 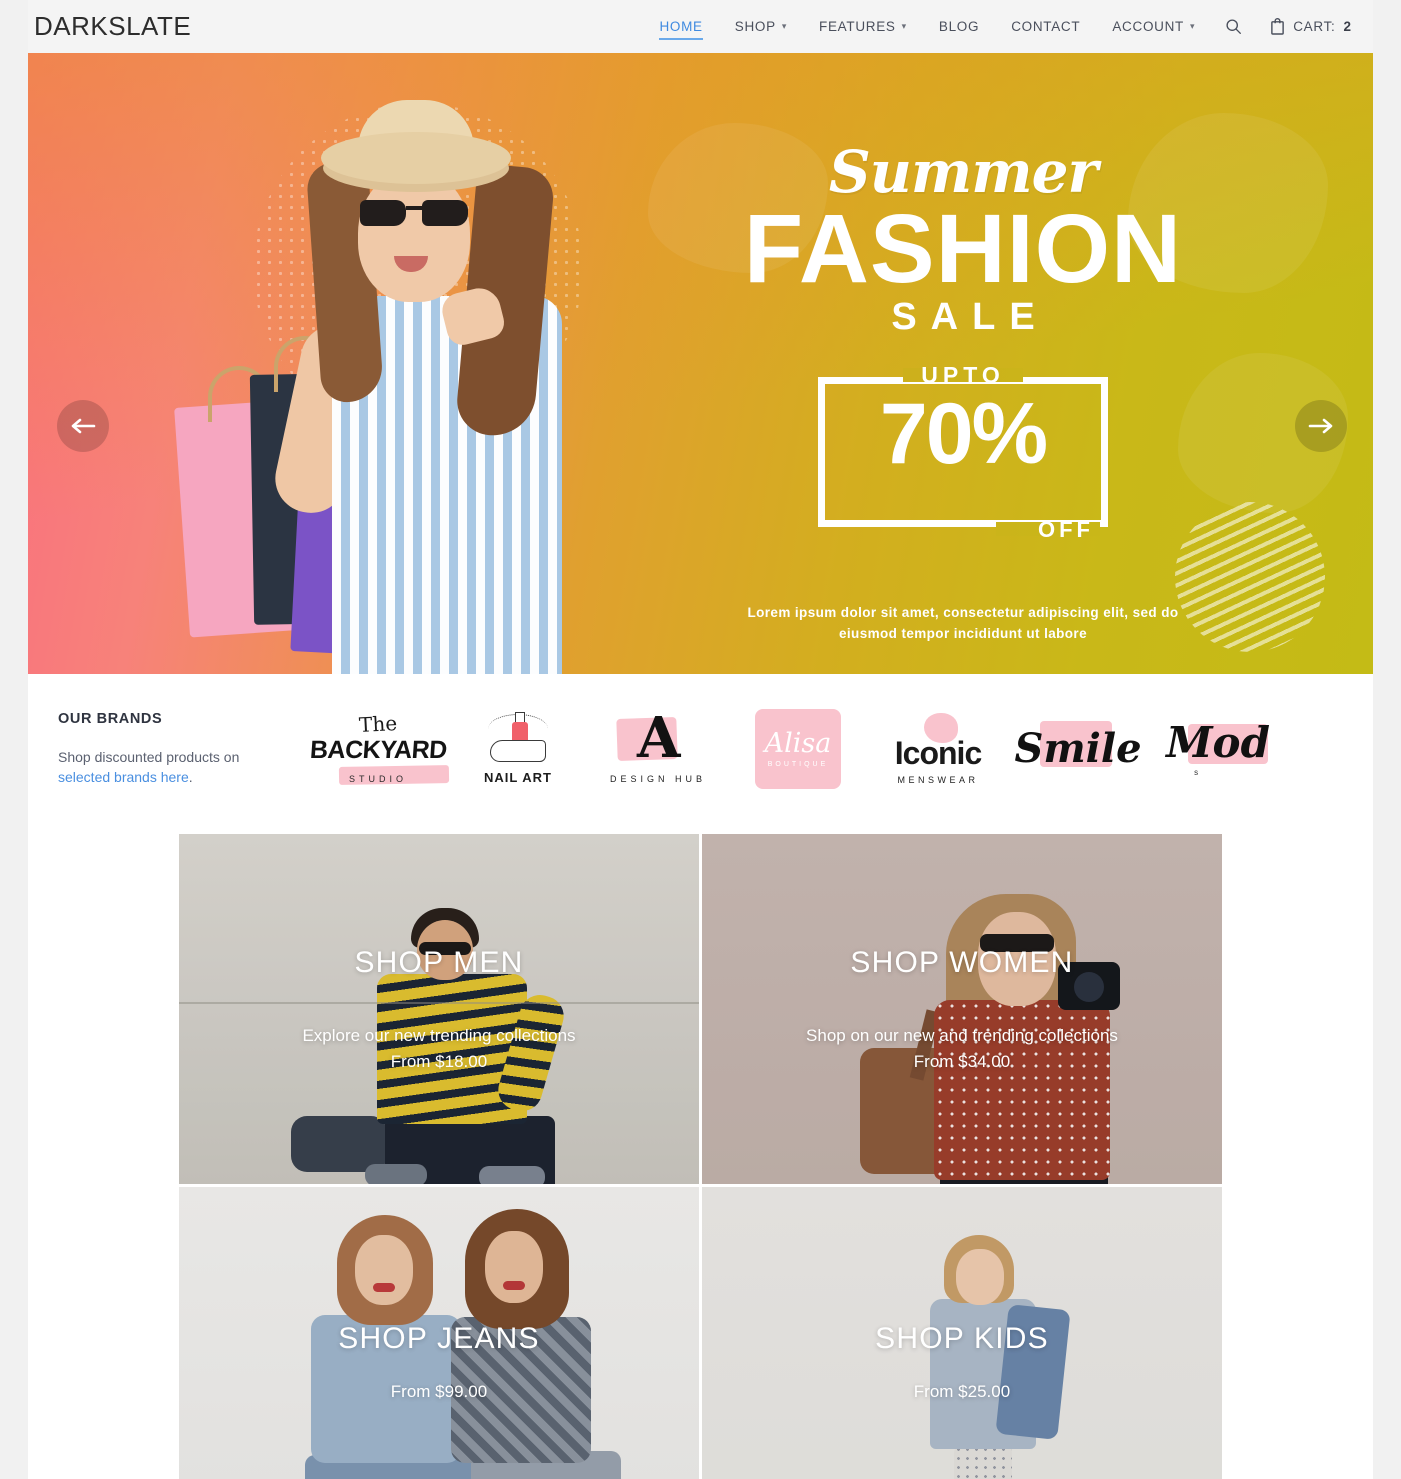 I want to click on arrow-left-icon, so click(x=83, y=426).